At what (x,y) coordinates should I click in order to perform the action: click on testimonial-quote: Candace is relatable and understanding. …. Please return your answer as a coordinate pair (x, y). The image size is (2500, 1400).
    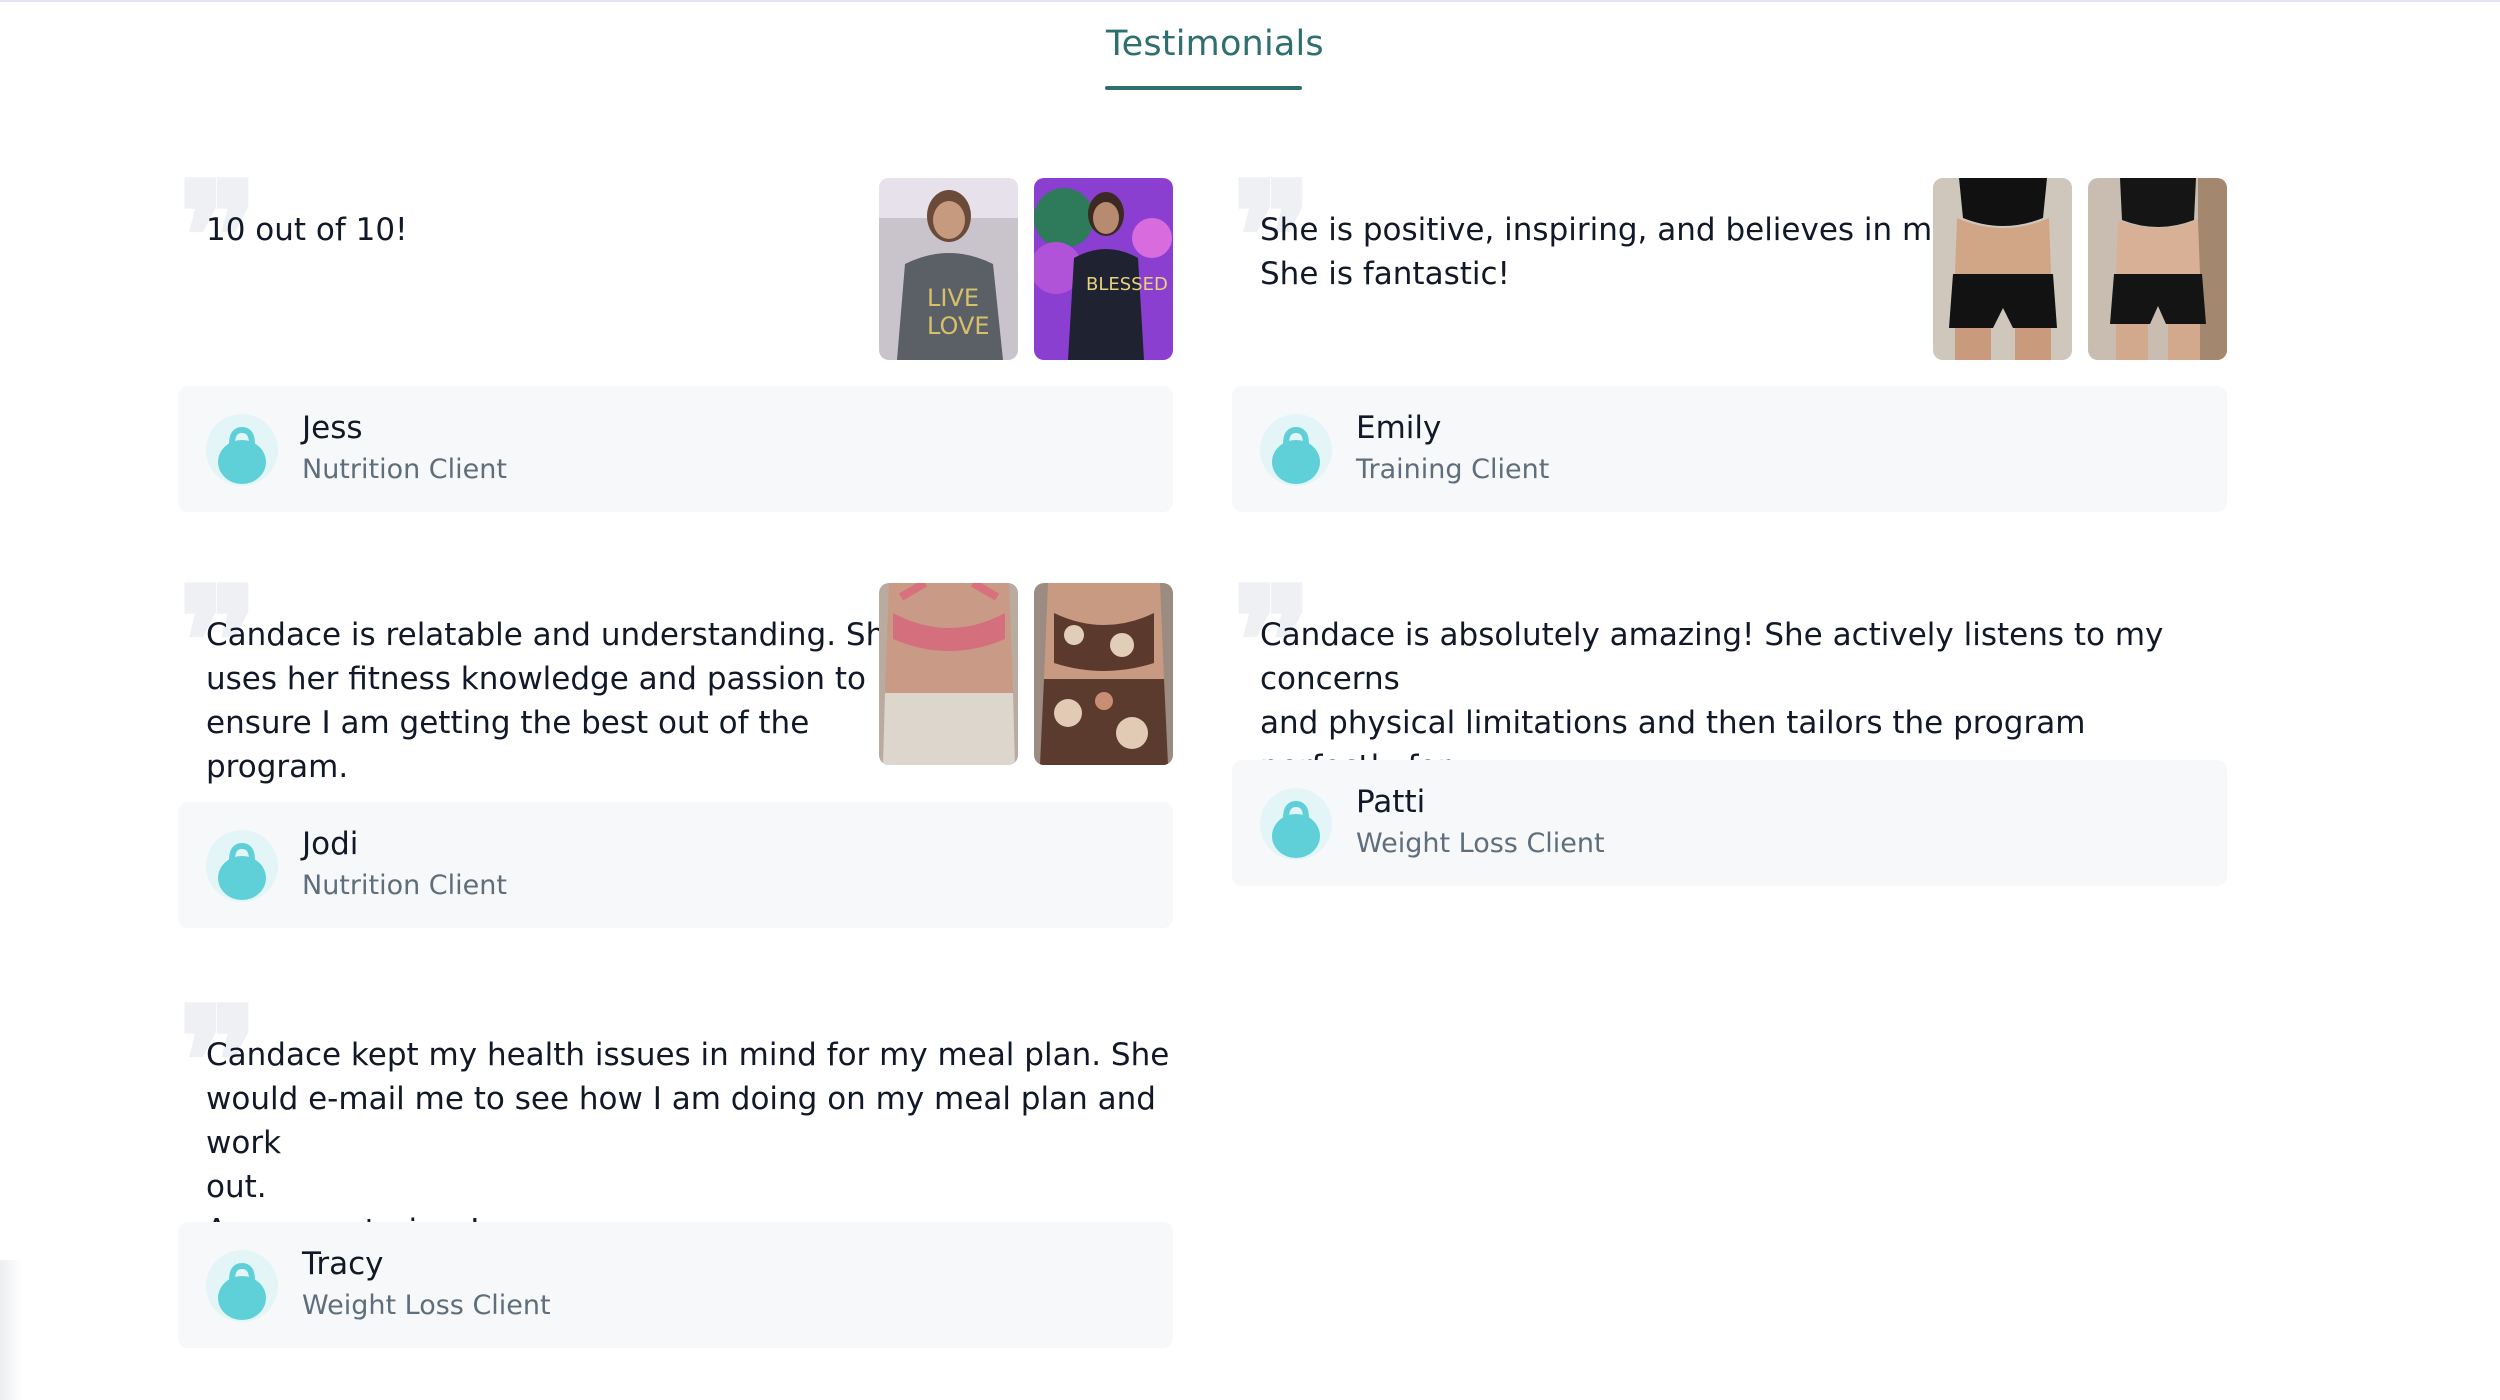
    Looking at the image, I should click on (555, 701).